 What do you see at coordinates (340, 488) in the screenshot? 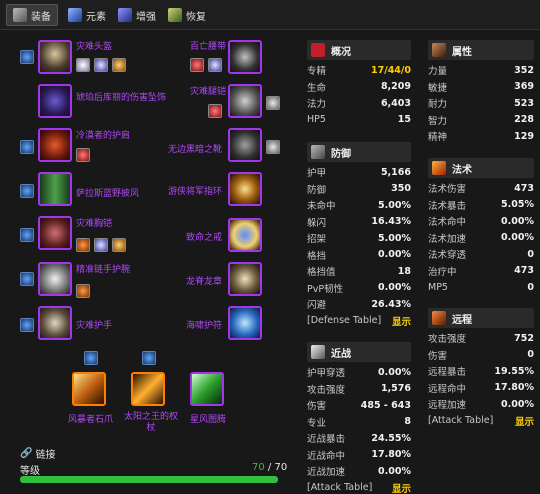
I see `stat-label: [Attack Table]` at bounding box center [340, 488].